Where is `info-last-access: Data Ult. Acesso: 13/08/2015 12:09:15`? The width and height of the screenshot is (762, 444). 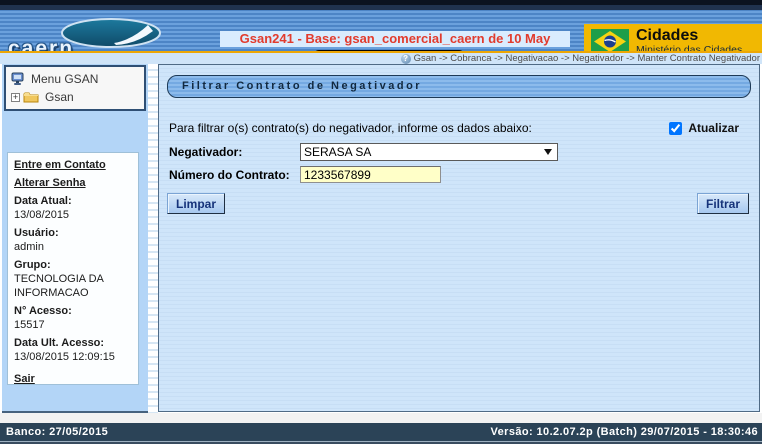
info-last-access: Data Ult. Acesso: 13/08/2015 12:09:15 is located at coordinates (73, 350).